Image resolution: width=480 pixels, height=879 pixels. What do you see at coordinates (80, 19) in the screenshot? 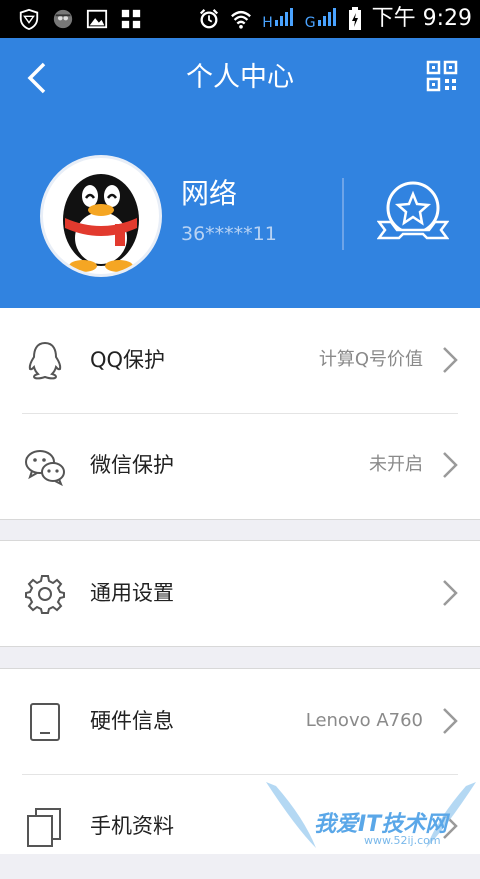
I see `status-left-icons` at bounding box center [80, 19].